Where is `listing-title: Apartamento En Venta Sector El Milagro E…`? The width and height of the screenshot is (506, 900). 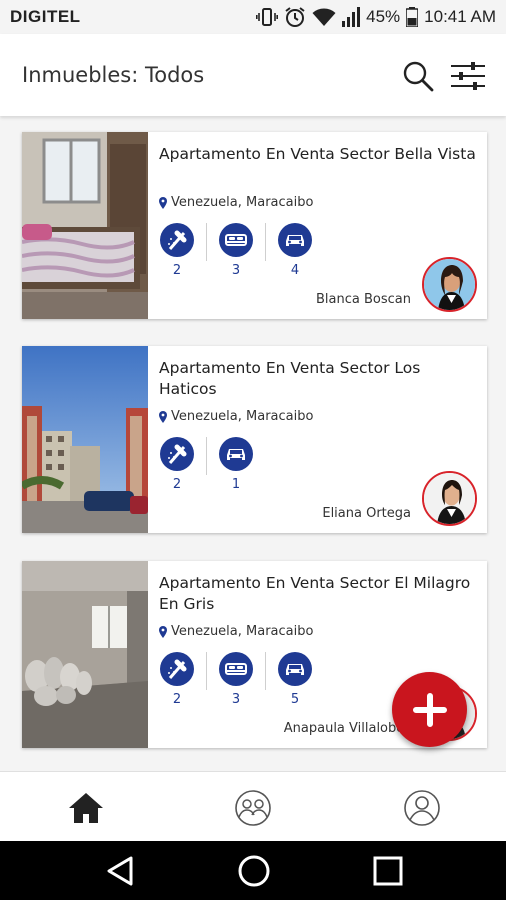
listing-title: Apartamento En Venta Sector El Milagro E… is located at coordinates (318, 594).